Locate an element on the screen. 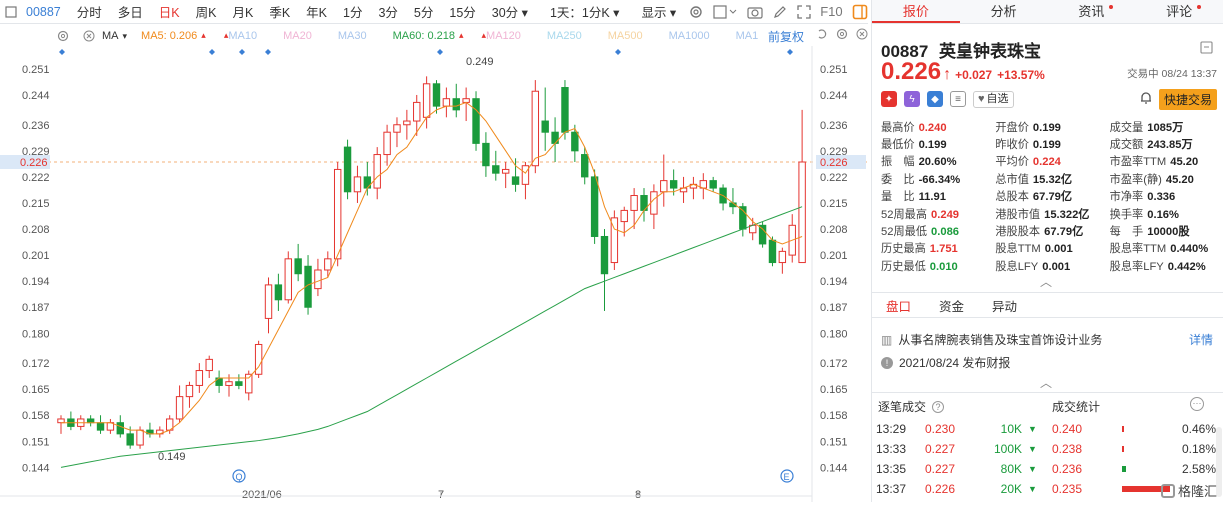 Image resolution: width=1223 pixels, height=505 pixels. ma-legend-item: MA30 is located at coordinates (352, 36).